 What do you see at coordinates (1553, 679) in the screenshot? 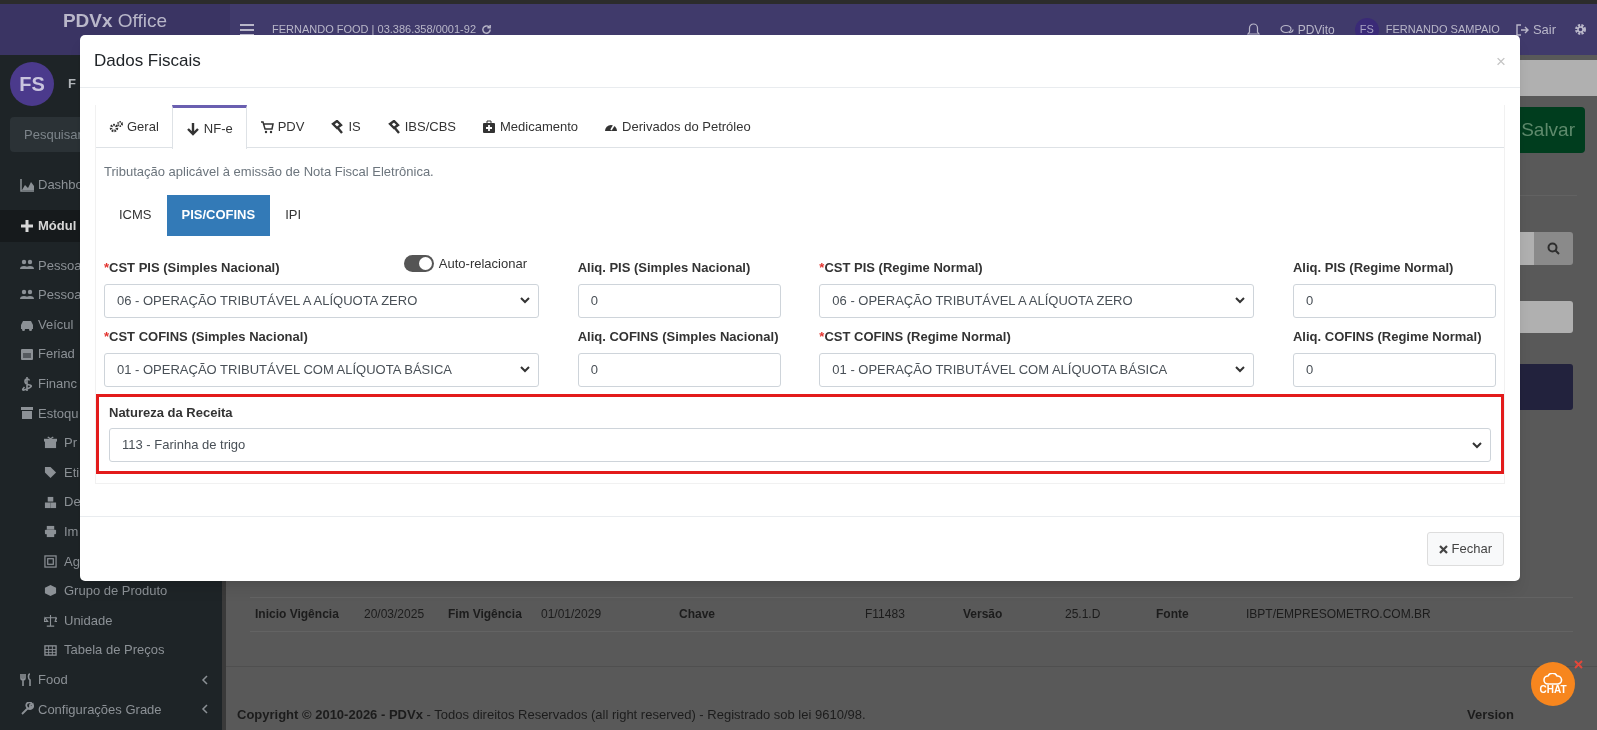
I see `cloud-icon` at bounding box center [1553, 679].